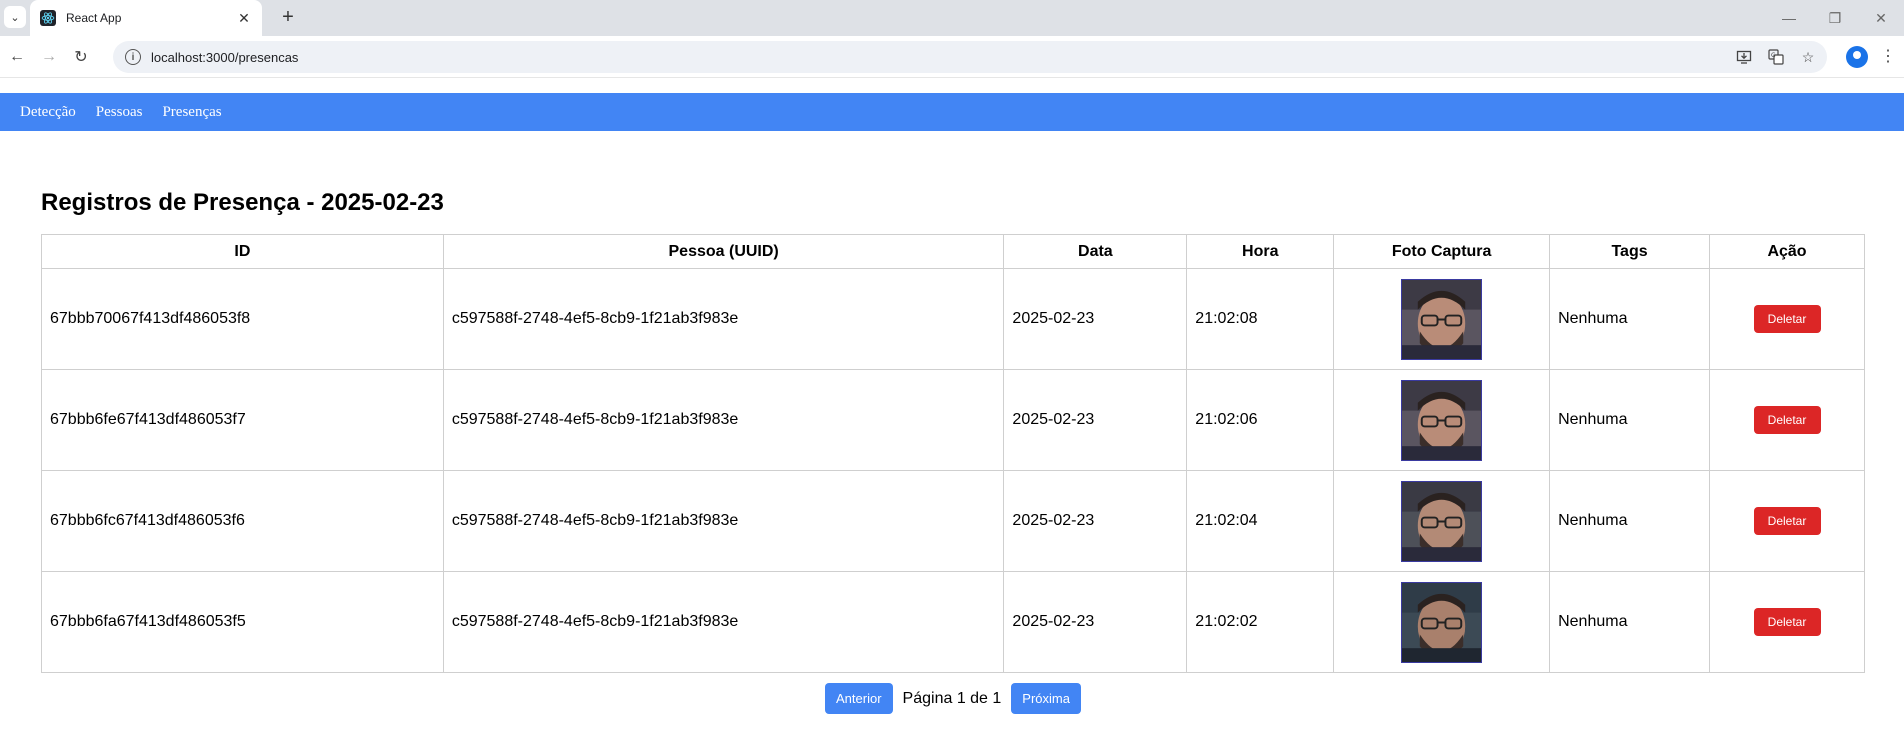 The width and height of the screenshot is (1904, 754). I want to click on cell-hora: 21:02:04, so click(1260, 521).